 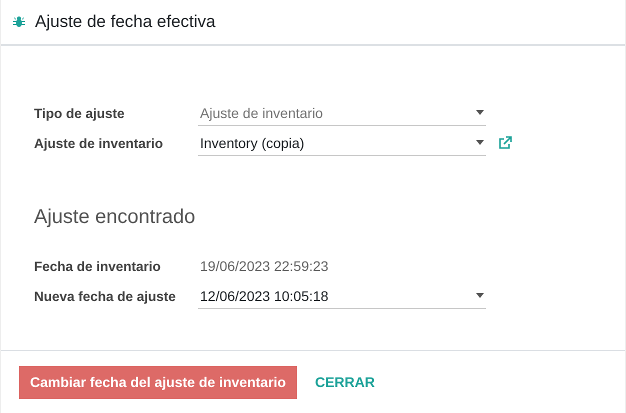 What do you see at coordinates (115, 217) in the screenshot?
I see `section-title: Ajuste encontrado` at bounding box center [115, 217].